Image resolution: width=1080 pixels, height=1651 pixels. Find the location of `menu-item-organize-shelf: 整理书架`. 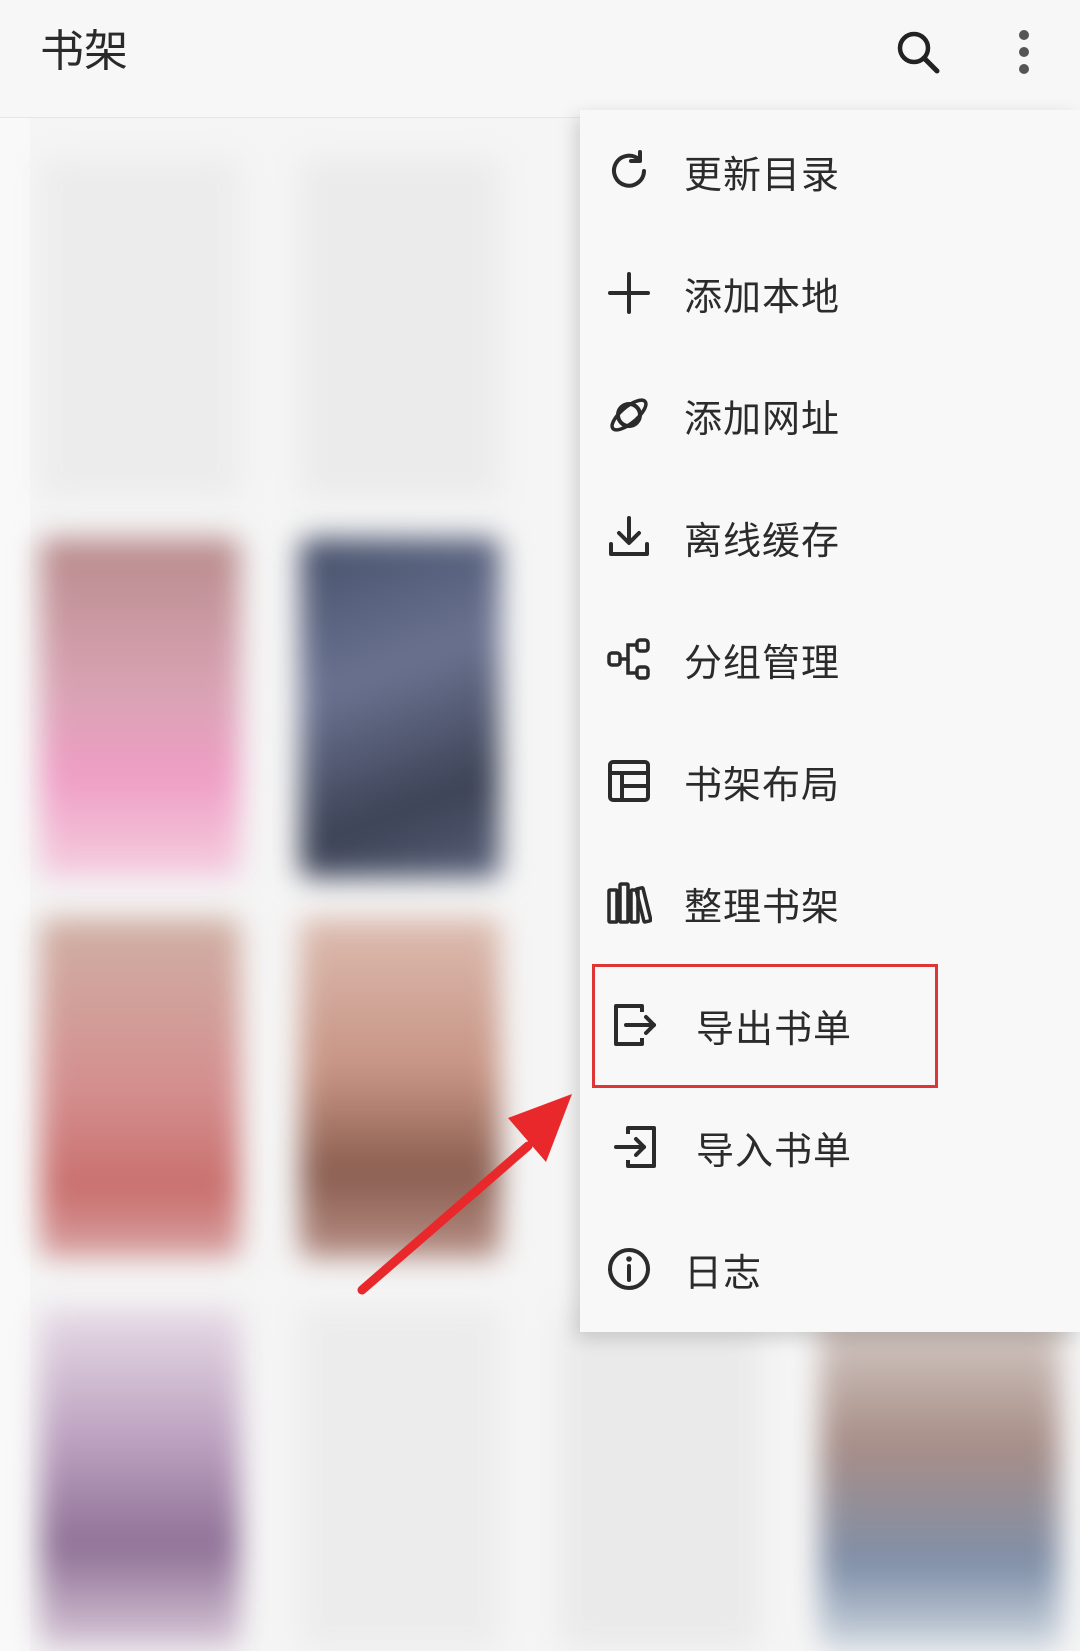

menu-item-organize-shelf: 整理书架 is located at coordinates (830, 903).